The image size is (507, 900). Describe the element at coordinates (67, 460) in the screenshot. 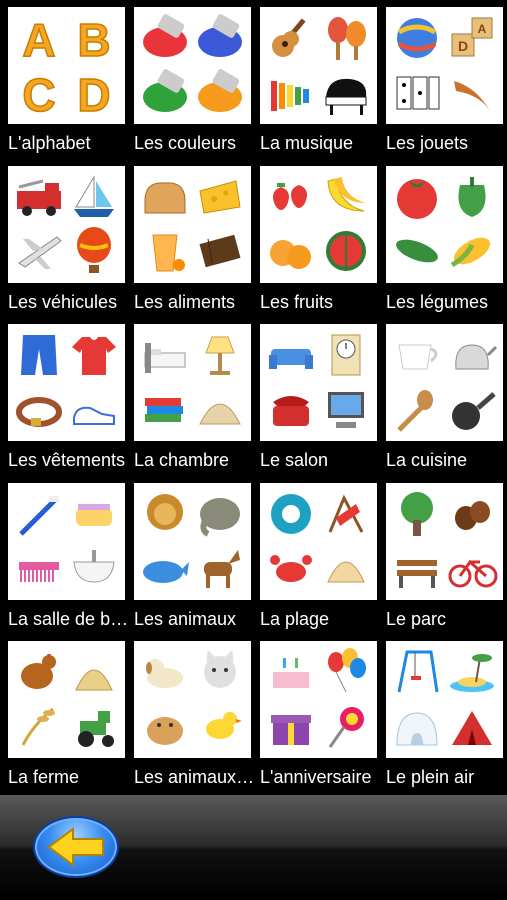

I see `category-label: Les vêtements` at that location.